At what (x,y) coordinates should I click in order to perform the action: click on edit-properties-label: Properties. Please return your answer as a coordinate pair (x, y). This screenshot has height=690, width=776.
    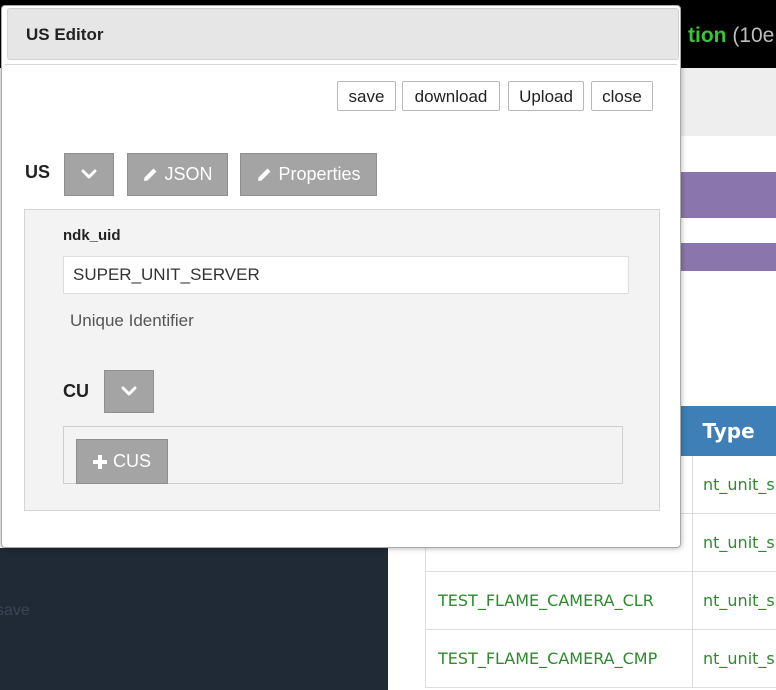
    Looking at the image, I should click on (319, 174).